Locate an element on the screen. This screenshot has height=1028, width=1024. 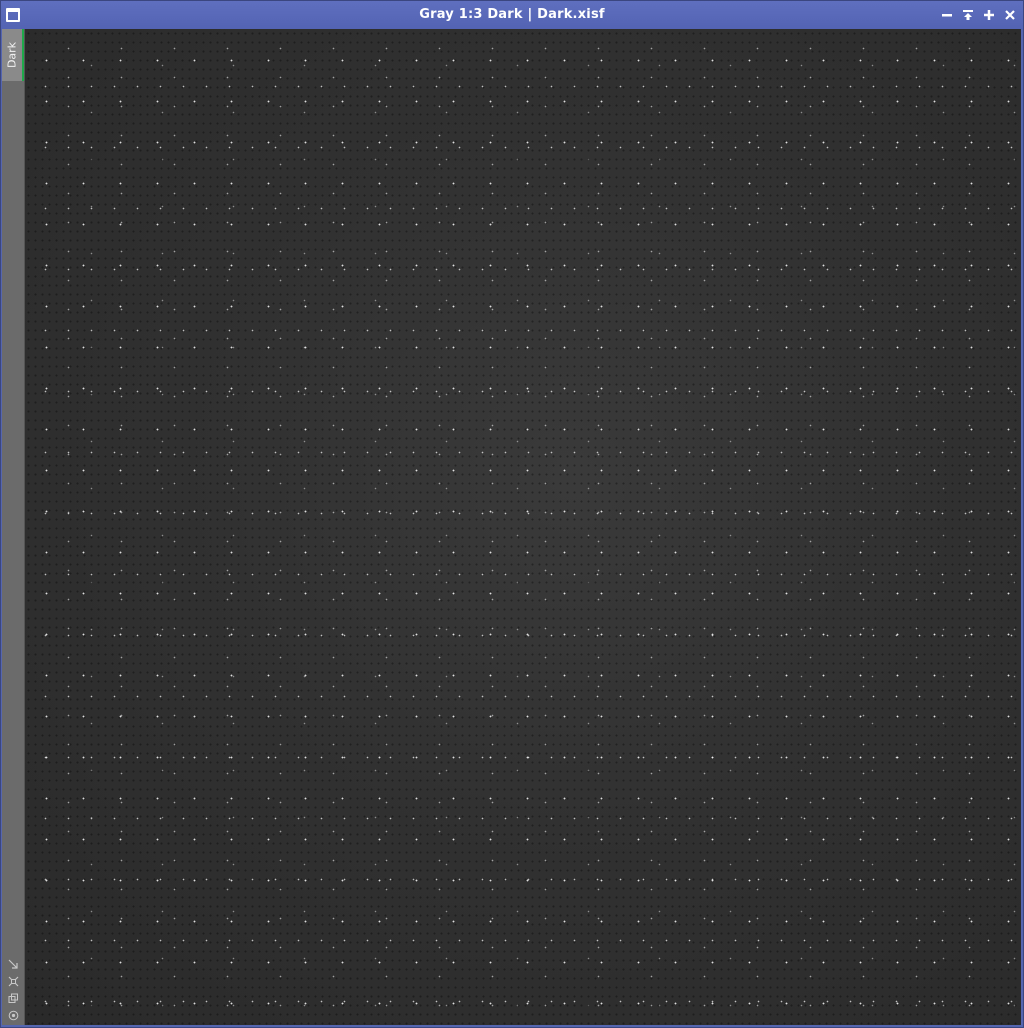
settings-icon is located at coordinates (13, 1015).